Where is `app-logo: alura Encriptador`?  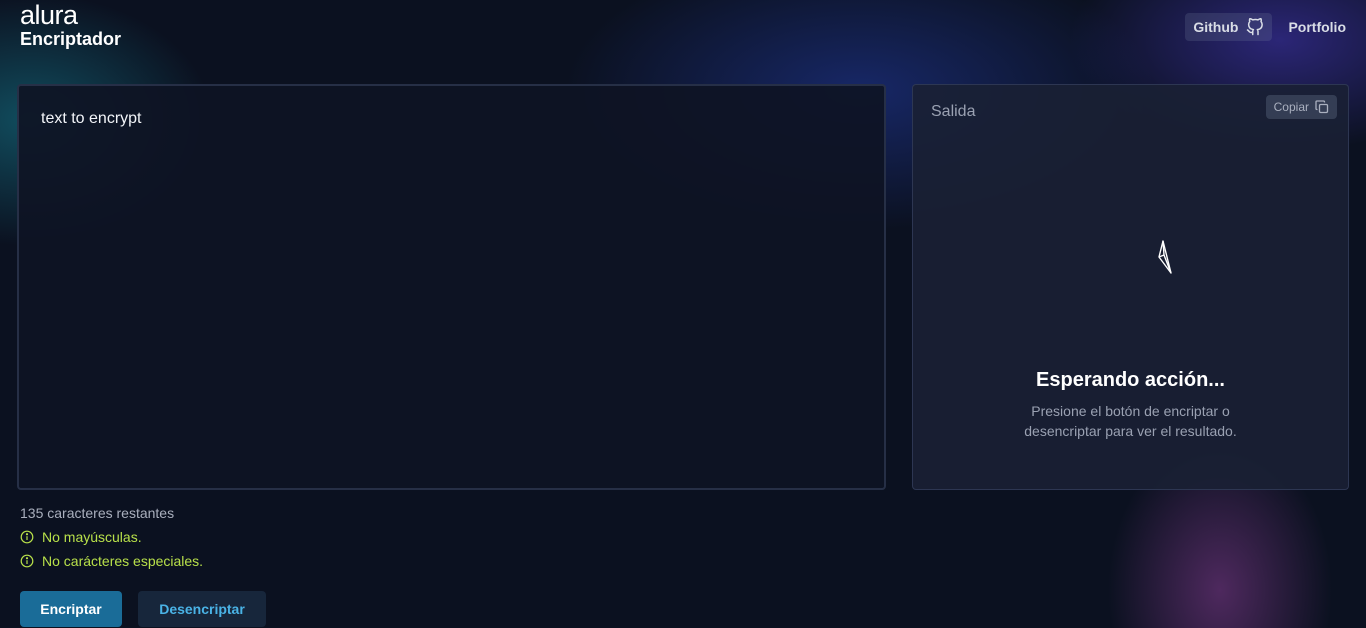 app-logo: alura Encriptador is located at coordinates (70, 26).